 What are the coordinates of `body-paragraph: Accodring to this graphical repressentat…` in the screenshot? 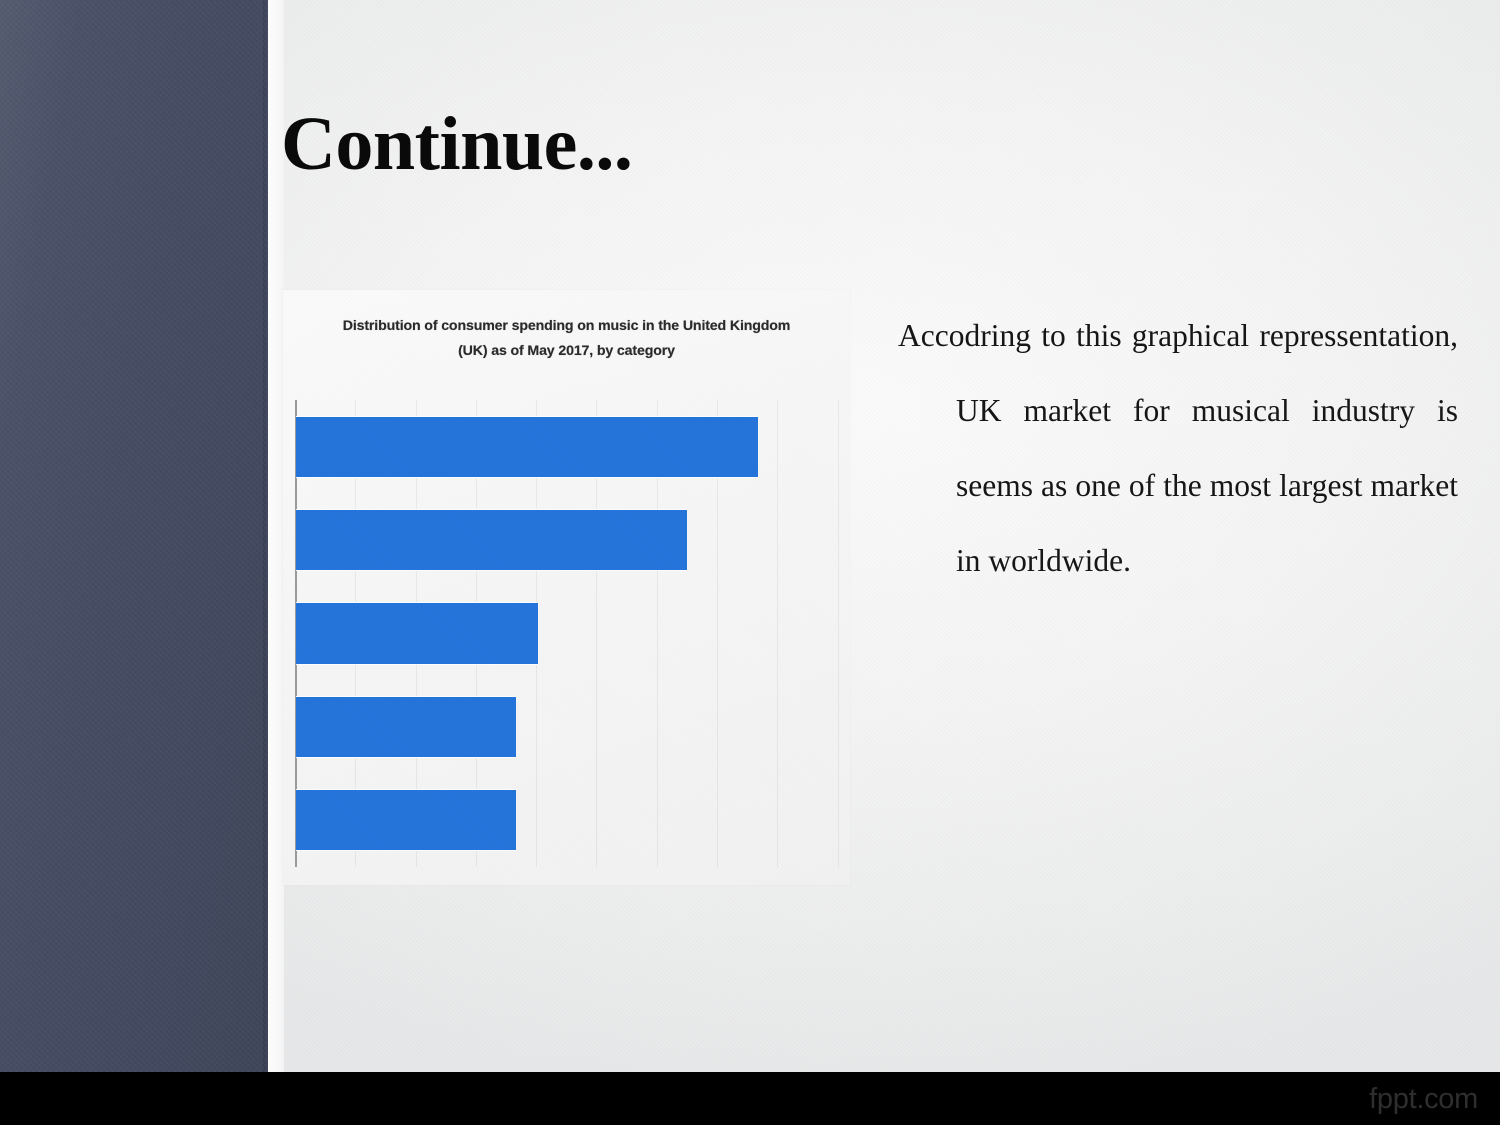 It's located at (1178, 448).